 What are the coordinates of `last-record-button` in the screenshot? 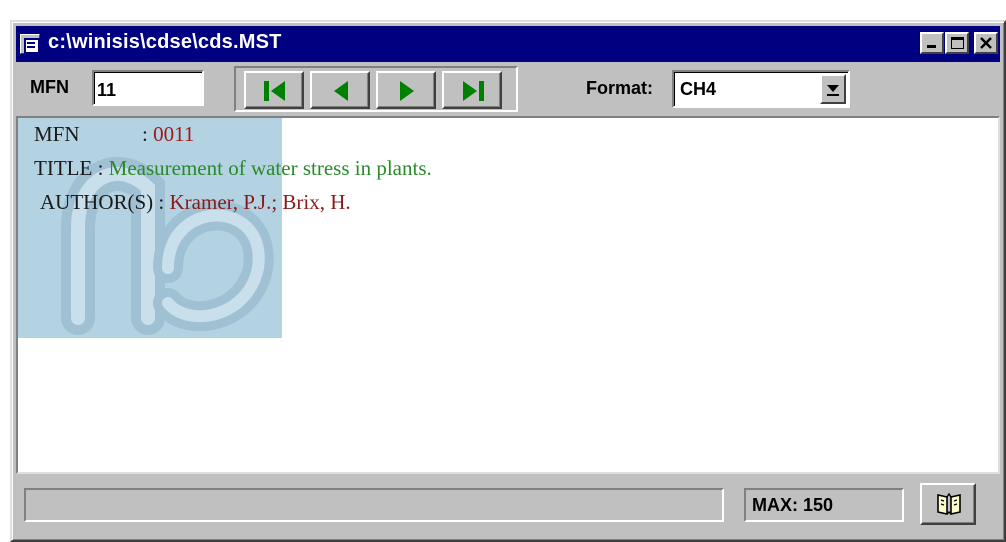 It's located at (472, 90).